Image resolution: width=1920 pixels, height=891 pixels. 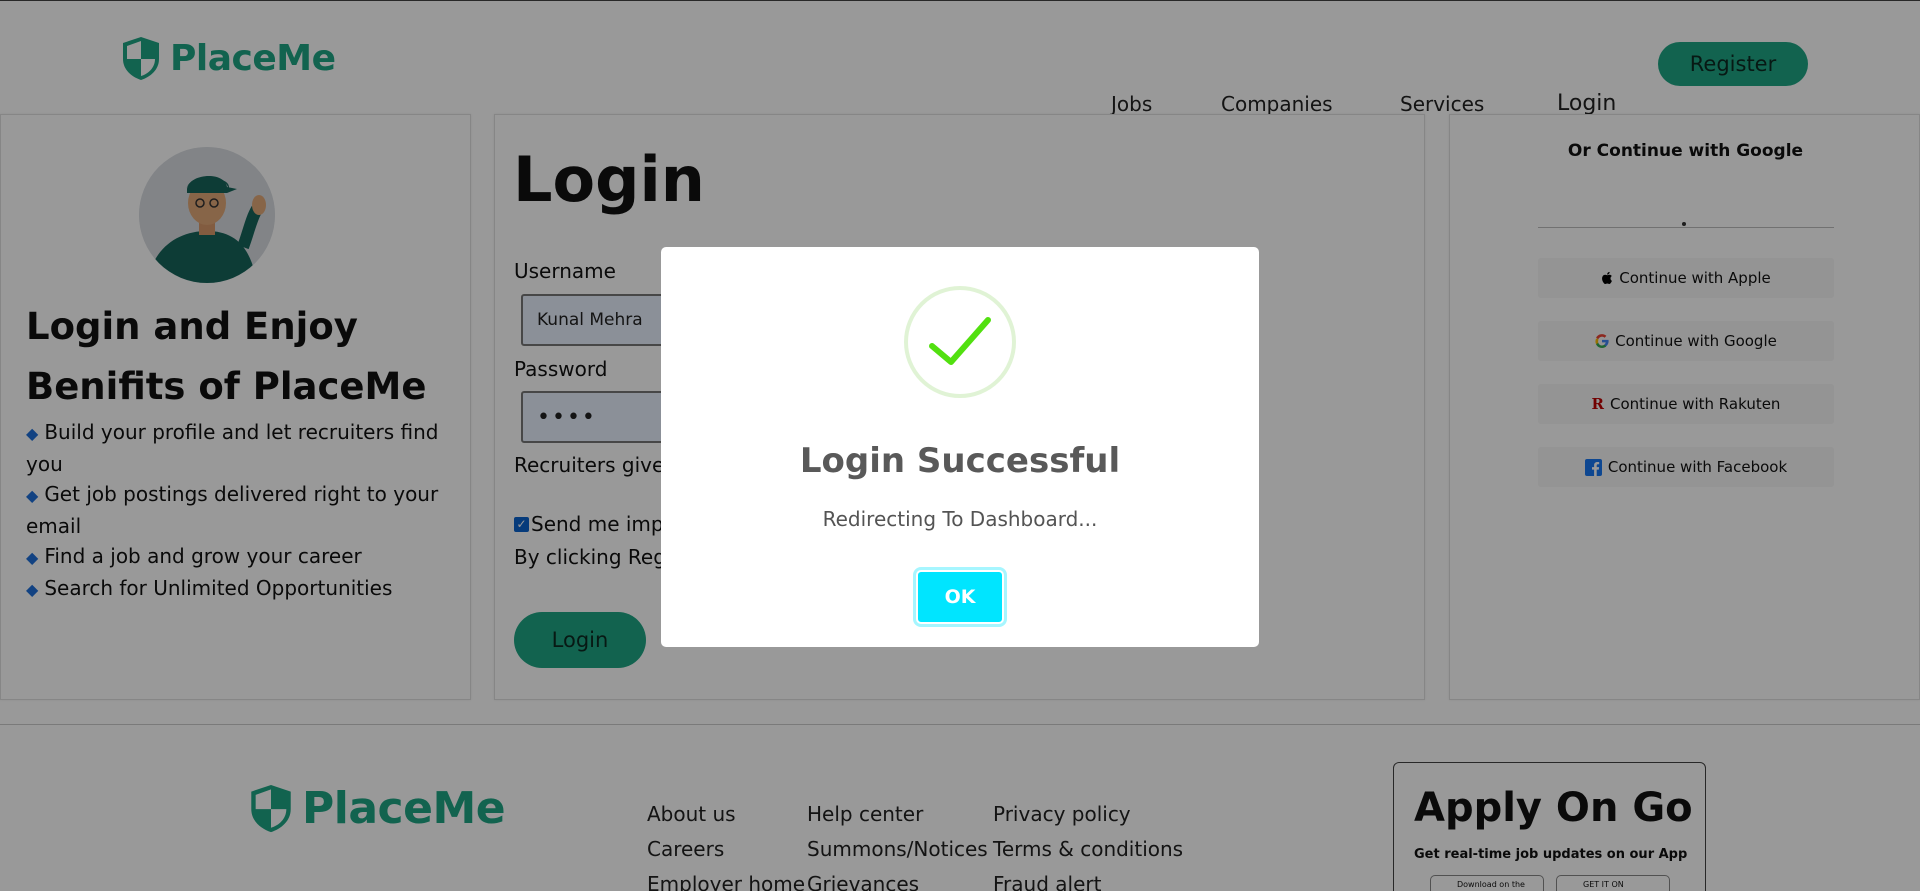 What do you see at coordinates (960, 342) in the screenshot?
I see `success-check-icon` at bounding box center [960, 342].